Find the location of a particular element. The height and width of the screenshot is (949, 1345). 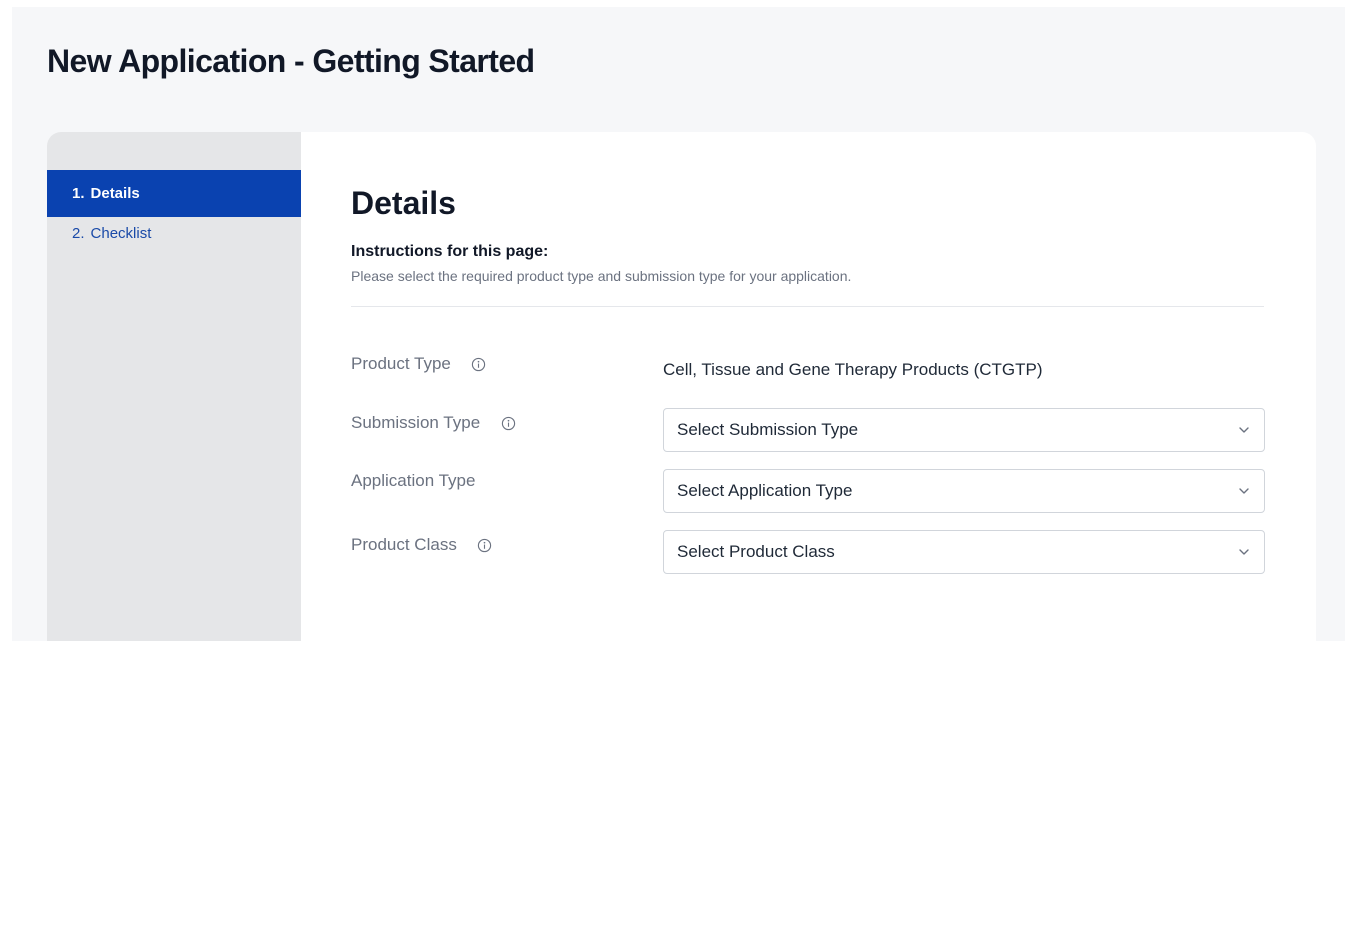

submission-type-label: Submission Type is located at coordinates (433, 423).